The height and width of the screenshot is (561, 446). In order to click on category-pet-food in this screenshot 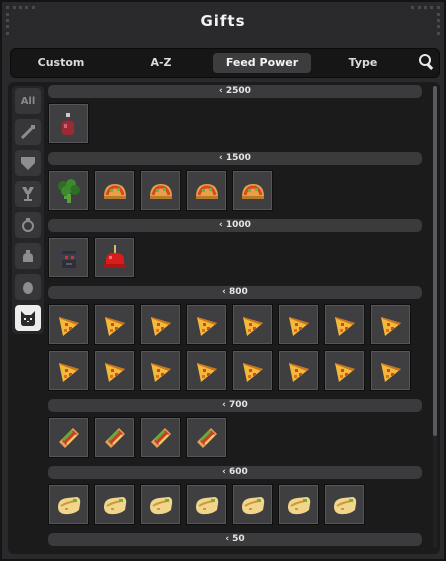, I will do `click(28, 318)`.